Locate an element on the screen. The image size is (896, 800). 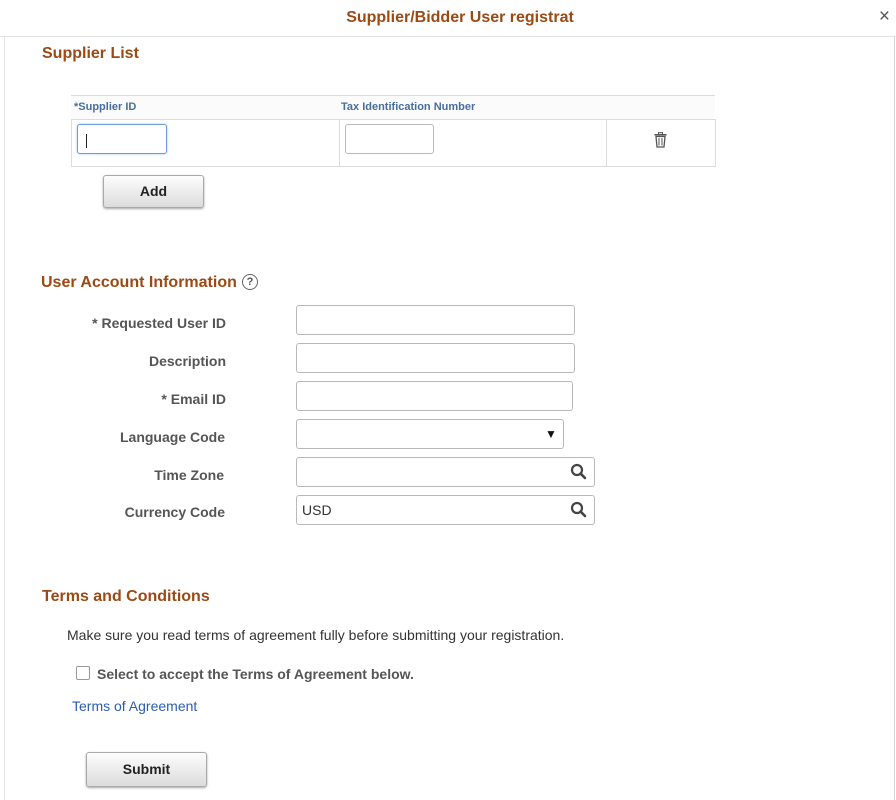
column-header-supplier-id: *Supplier ID is located at coordinates (105, 107).